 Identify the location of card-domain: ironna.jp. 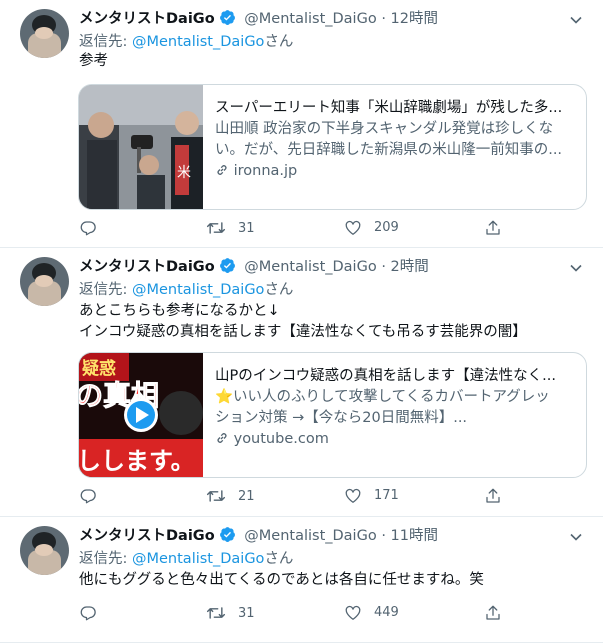
(395, 171).